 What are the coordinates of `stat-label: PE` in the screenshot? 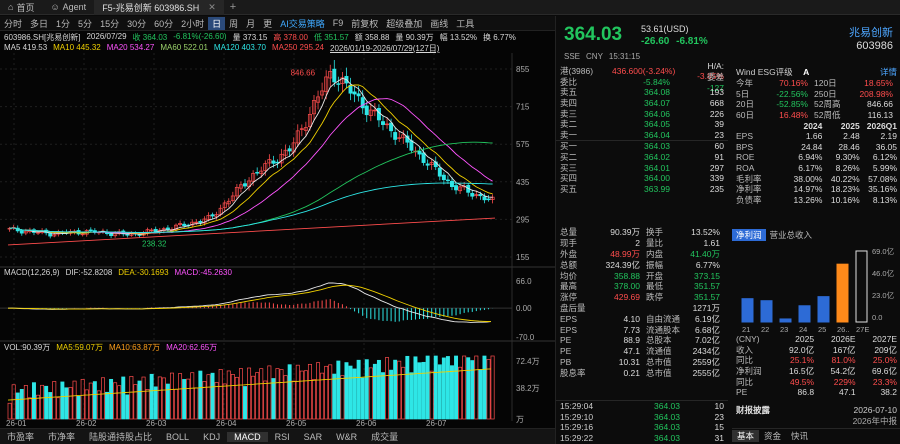 It's located at (566, 340).